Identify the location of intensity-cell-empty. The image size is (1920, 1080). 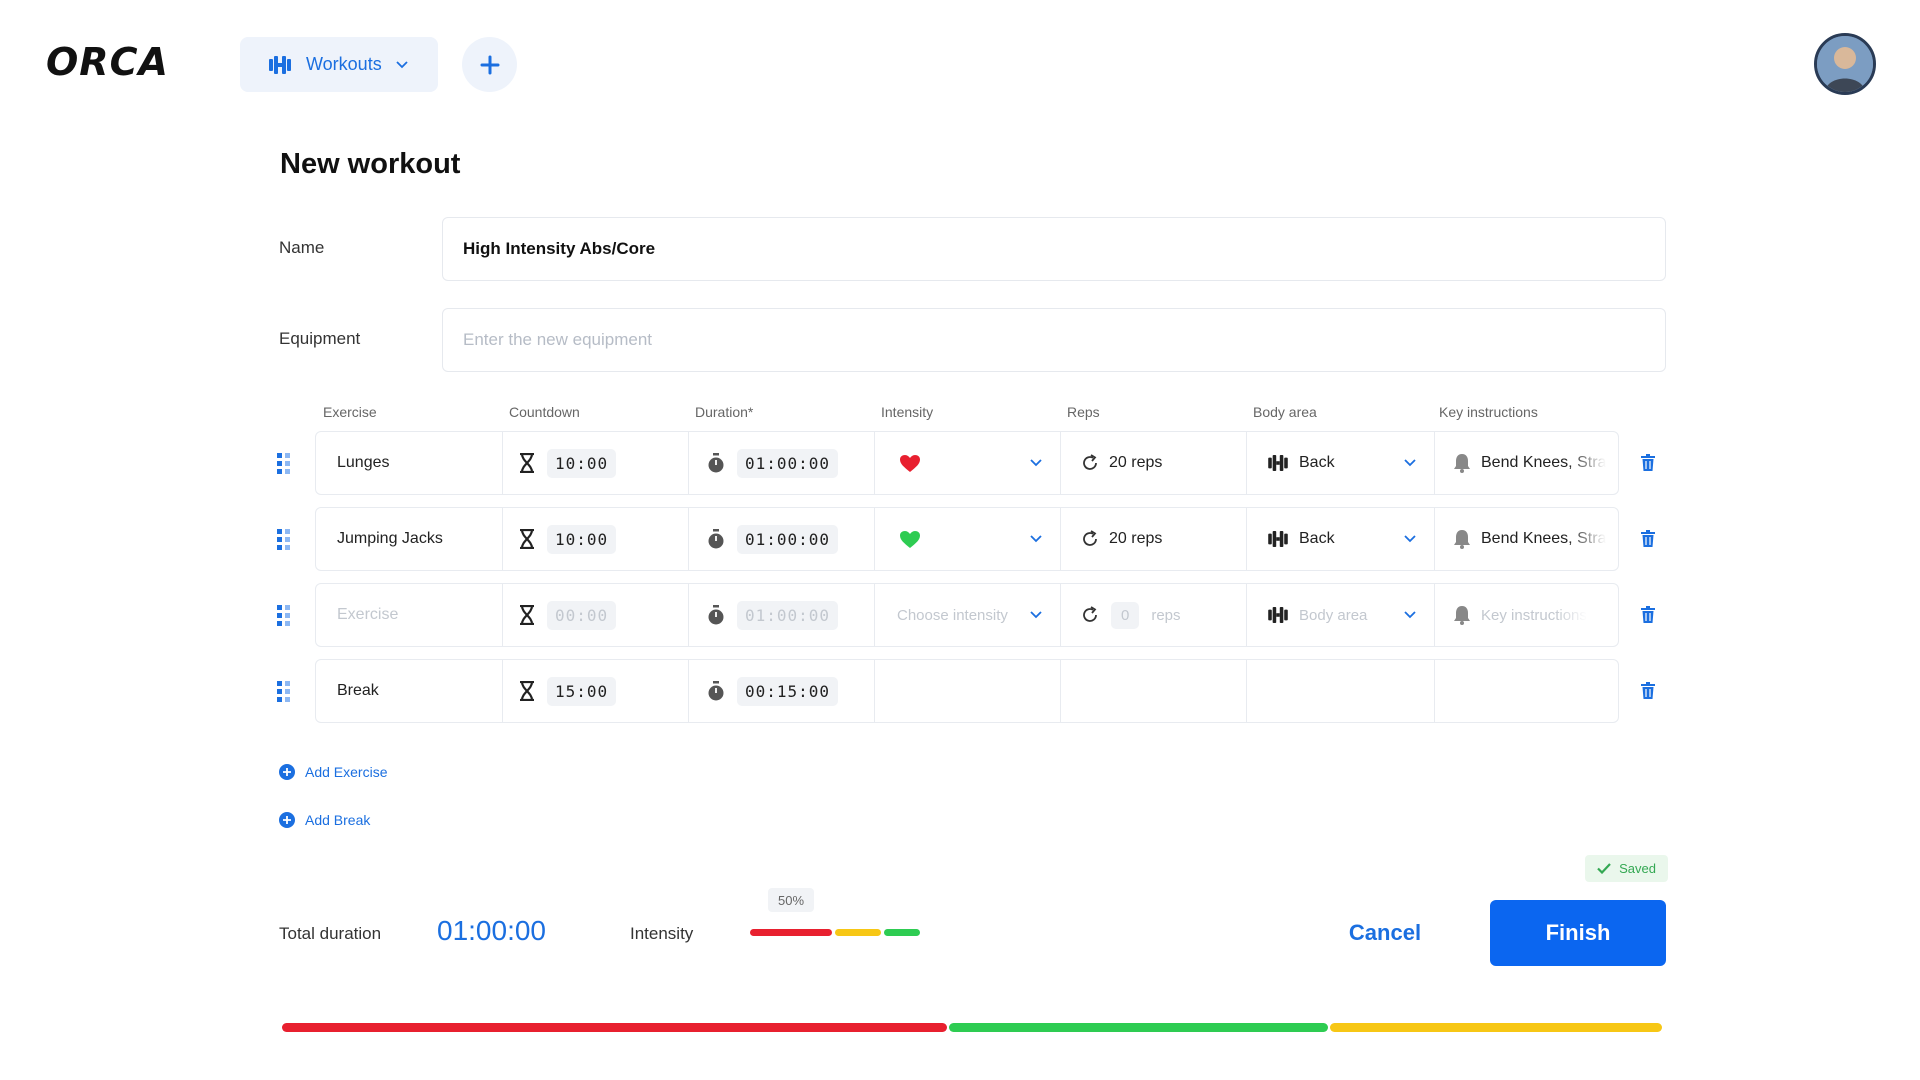
(967, 691).